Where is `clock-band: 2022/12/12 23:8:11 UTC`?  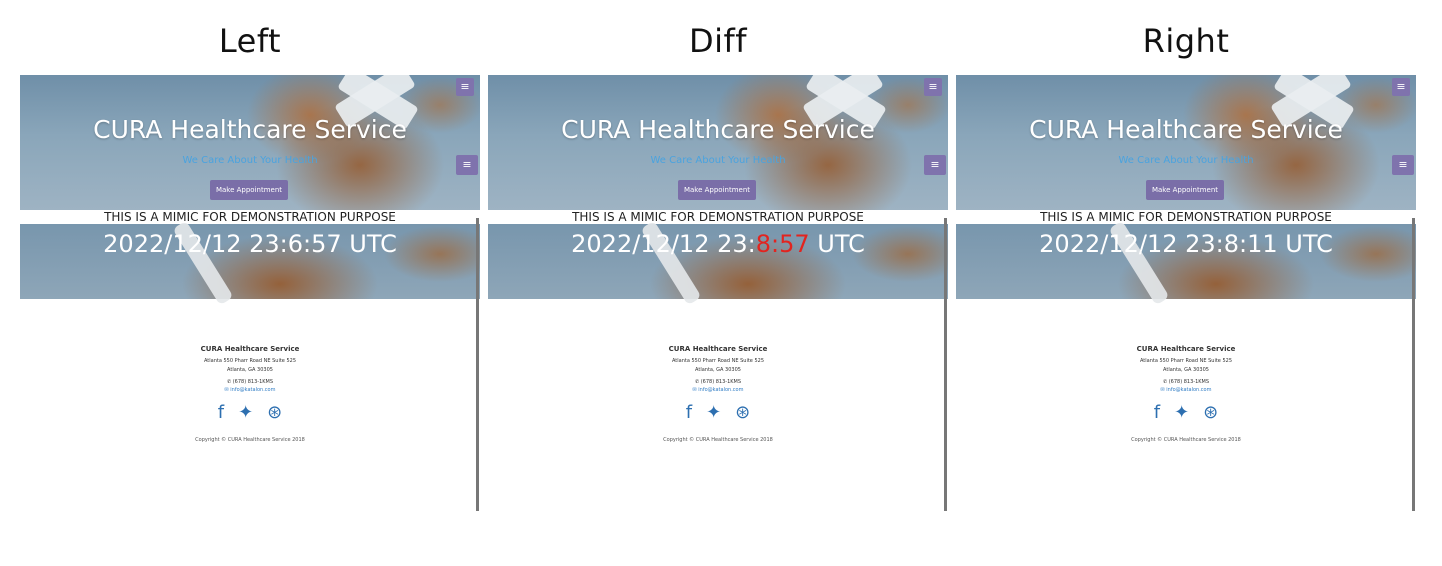 clock-band: 2022/12/12 23:8:11 UTC is located at coordinates (1186, 263).